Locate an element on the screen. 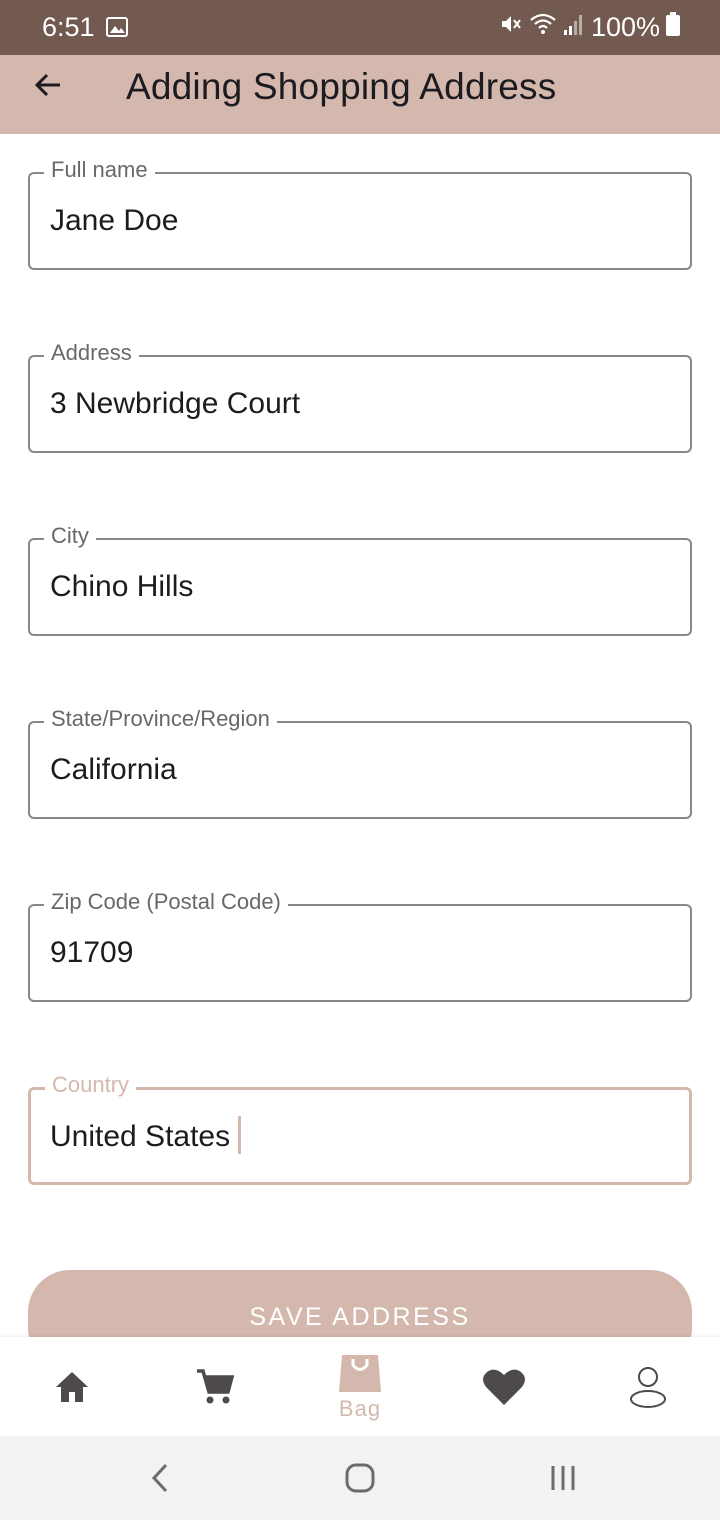 The image size is (720, 1520). nav-favorites is located at coordinates (504, 1386).